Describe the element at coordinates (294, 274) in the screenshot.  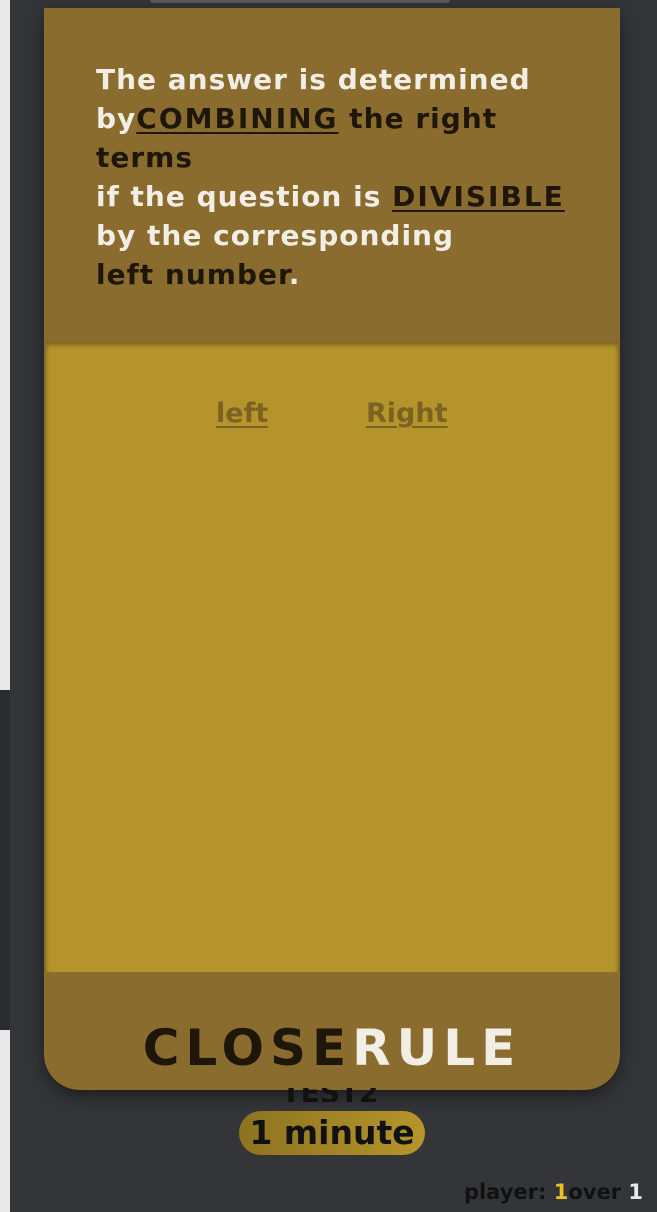
I see `rule-line5-end: .` at that location.